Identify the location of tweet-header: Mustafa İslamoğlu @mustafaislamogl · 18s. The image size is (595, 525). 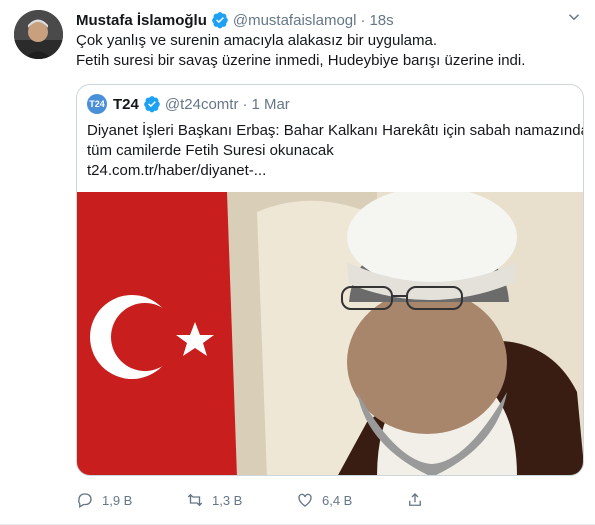
(235, 20).